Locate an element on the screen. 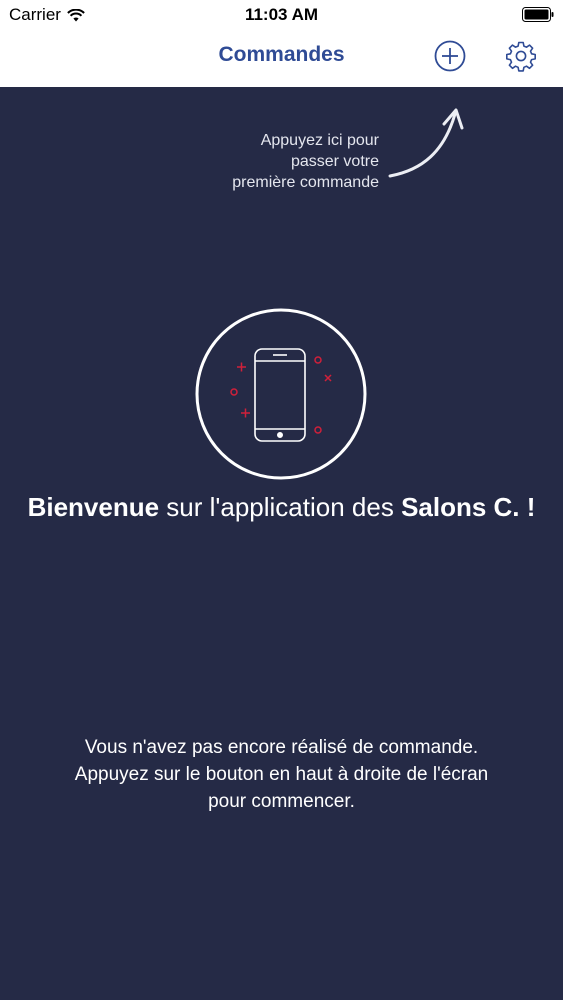 This screenshot has height=1000, width=563. page-title: Commandes is located at coordinates (281, 54).